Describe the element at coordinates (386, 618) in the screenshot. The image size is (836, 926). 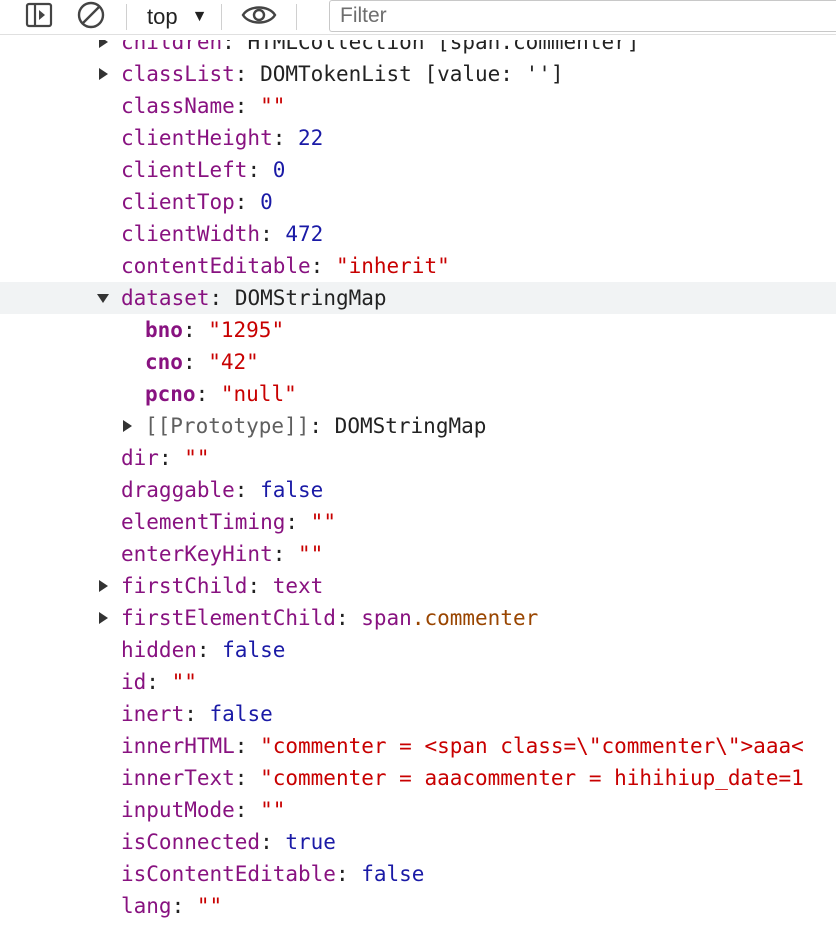
I see `property-value-tag: span` at that location.